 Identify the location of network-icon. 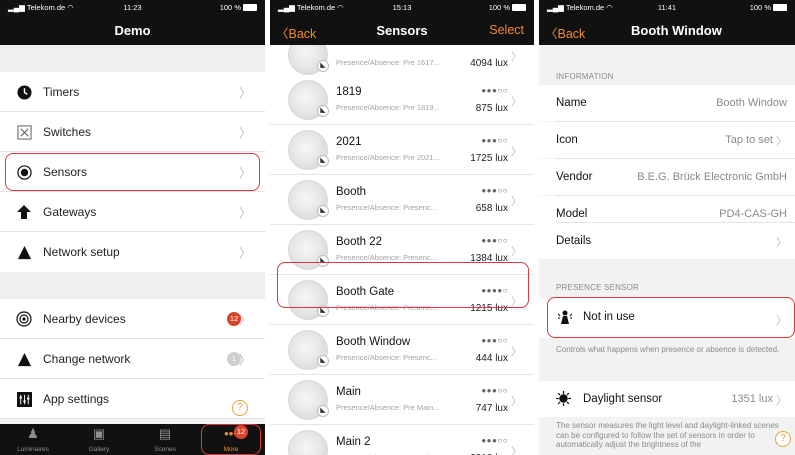
(24, 359).